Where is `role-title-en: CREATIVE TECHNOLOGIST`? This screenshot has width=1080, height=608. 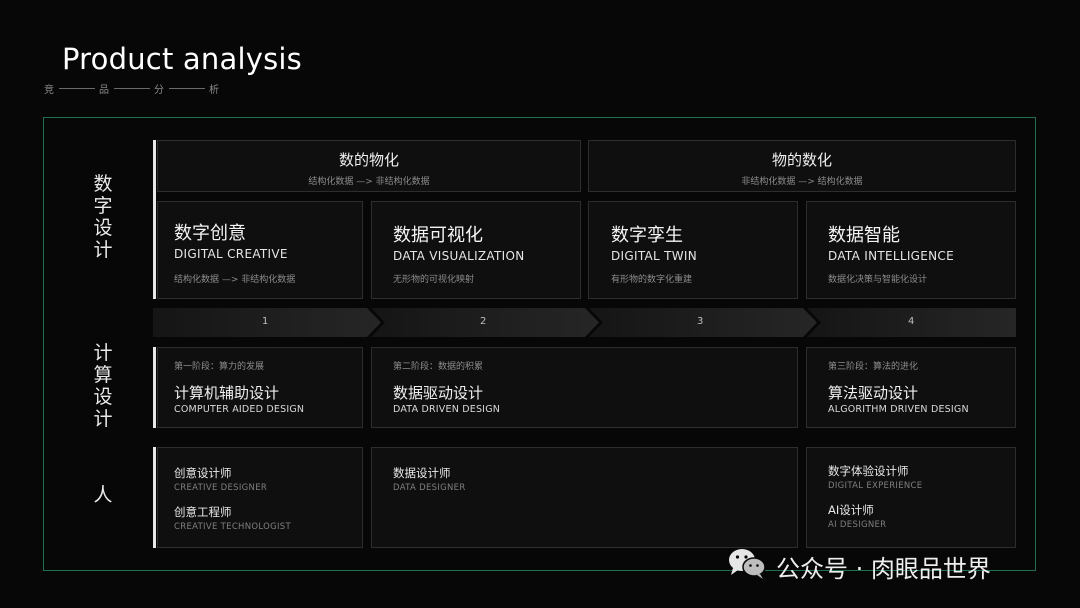
role-title-en: CREATIVE TECHNOLOGIST is located at coordinates (232, 527).